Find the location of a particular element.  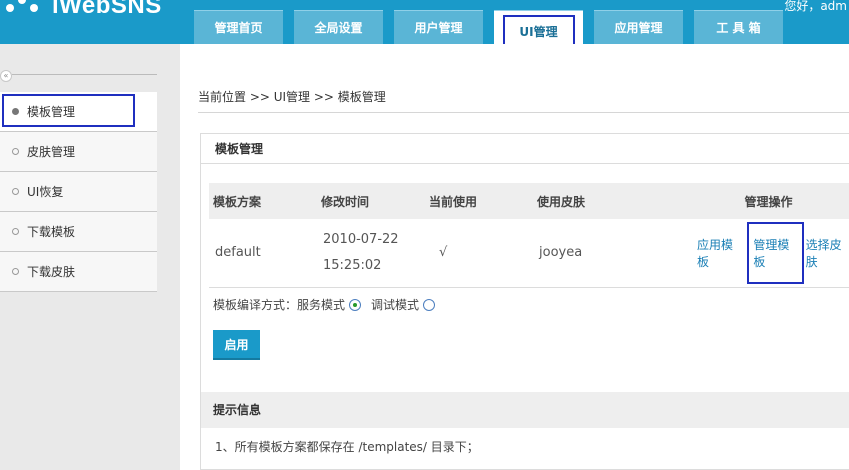

col-in-use: 当前使用 is located at coordinates (479, 201).